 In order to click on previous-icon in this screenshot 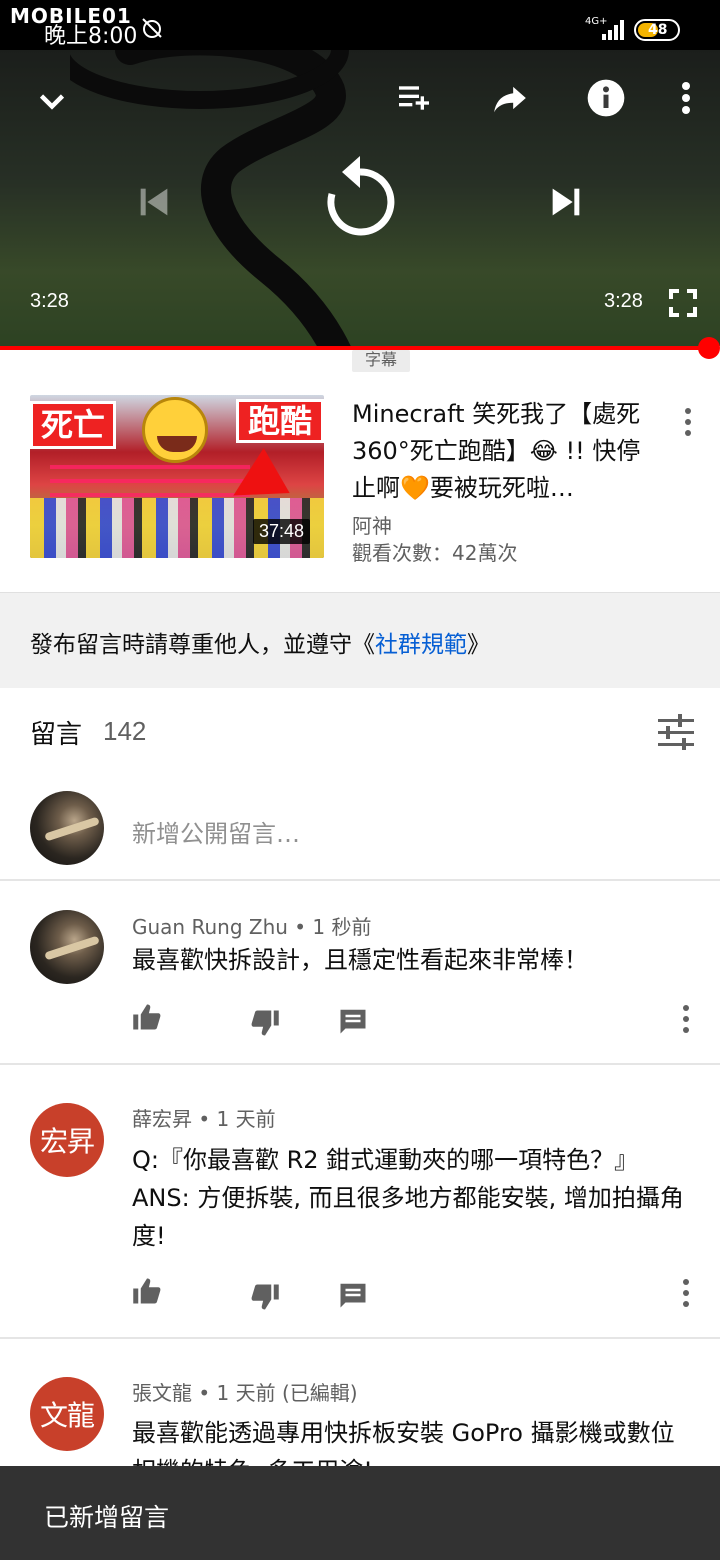, I will do `click(154, 202)`.